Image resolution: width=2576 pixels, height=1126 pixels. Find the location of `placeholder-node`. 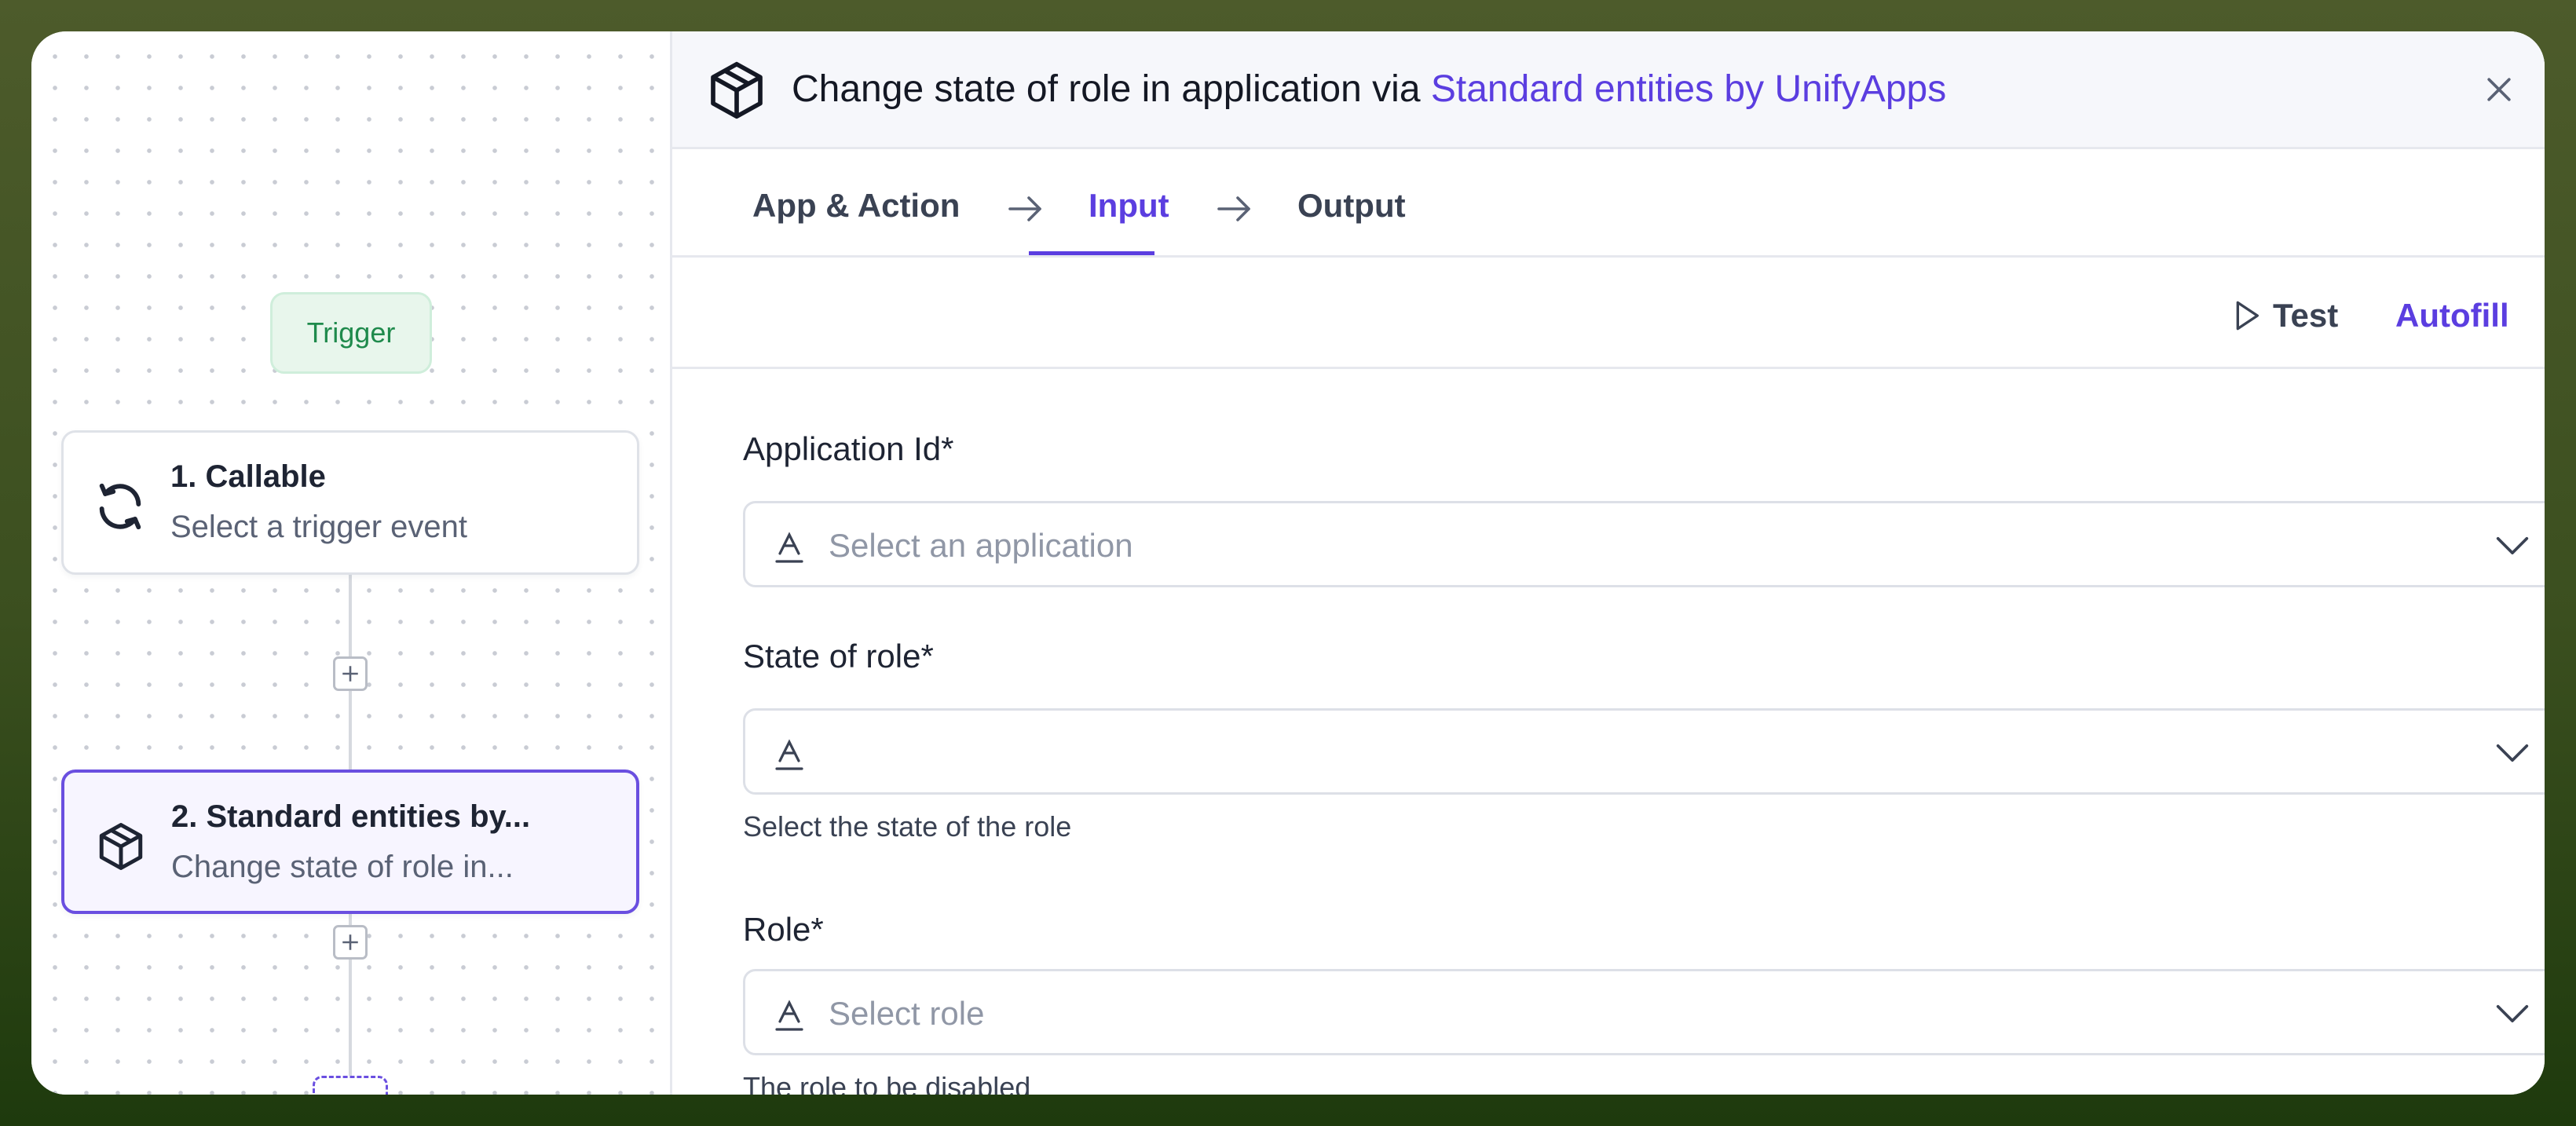

placeholder-node is located at coordinates (351, 1085).